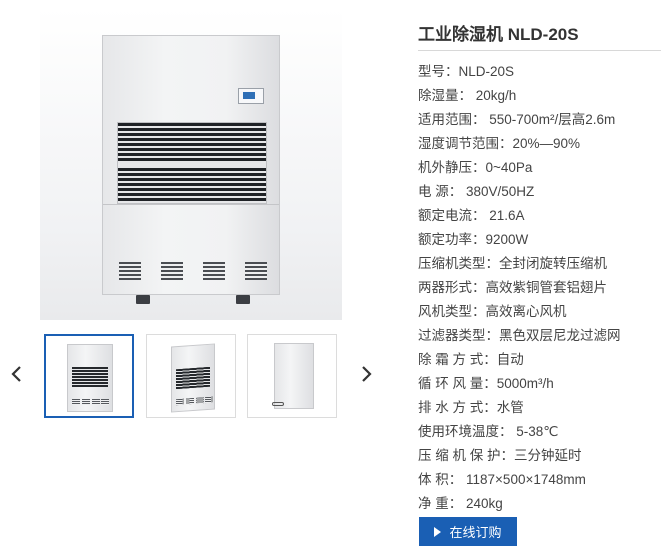 This screenshot has height=557, width=661. Describe the element at coordinates (457, 383) in the screenshot. I see `spec-label: 循 环 风 量：` at that location.